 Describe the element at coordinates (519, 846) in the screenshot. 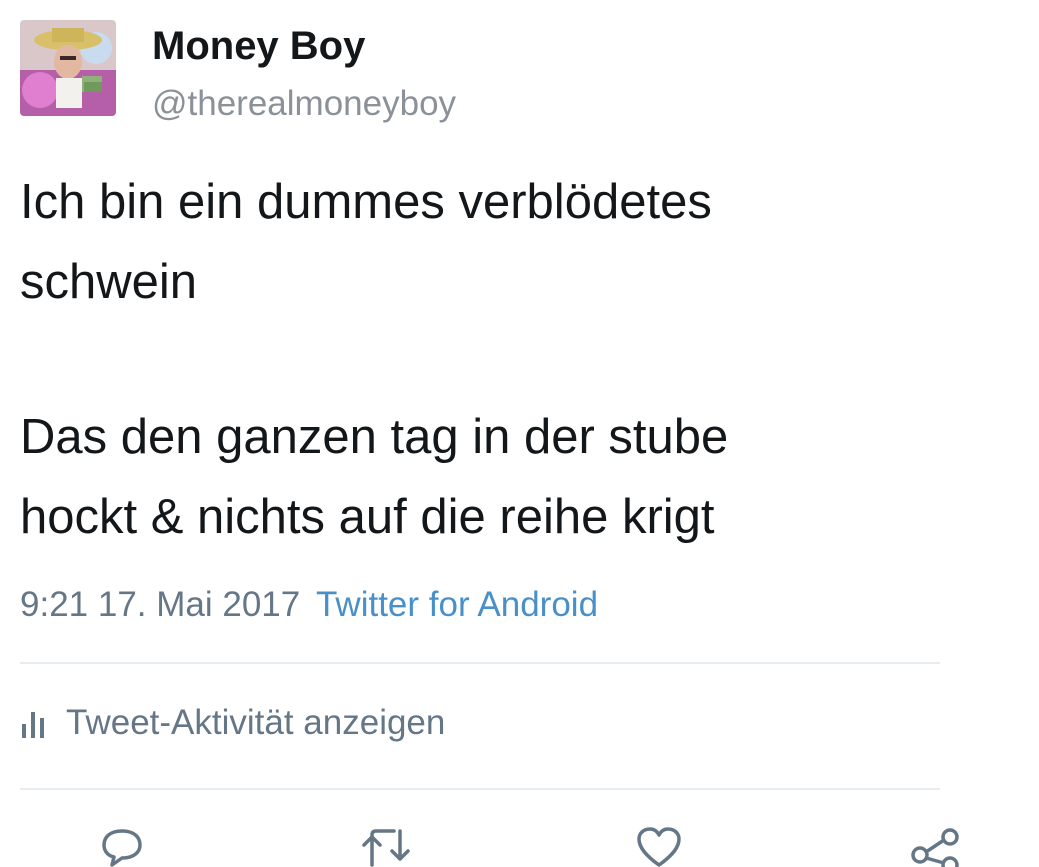

I see `tweet-actions` at that location.